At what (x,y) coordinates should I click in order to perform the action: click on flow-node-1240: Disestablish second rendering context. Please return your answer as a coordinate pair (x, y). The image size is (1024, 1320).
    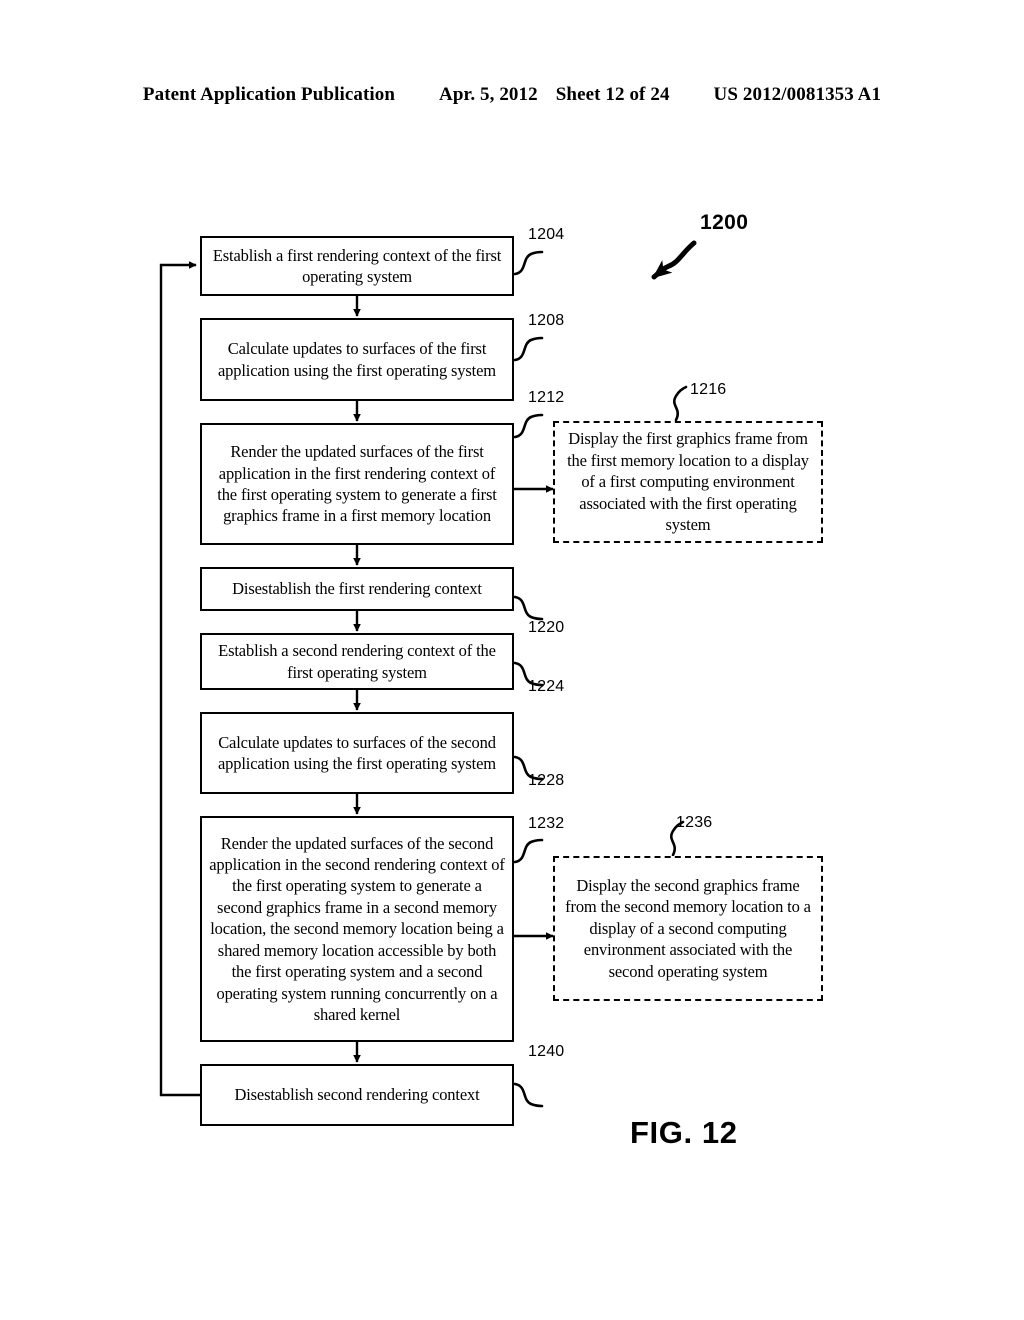
    Looking at the image, I should click on (357, 1095).